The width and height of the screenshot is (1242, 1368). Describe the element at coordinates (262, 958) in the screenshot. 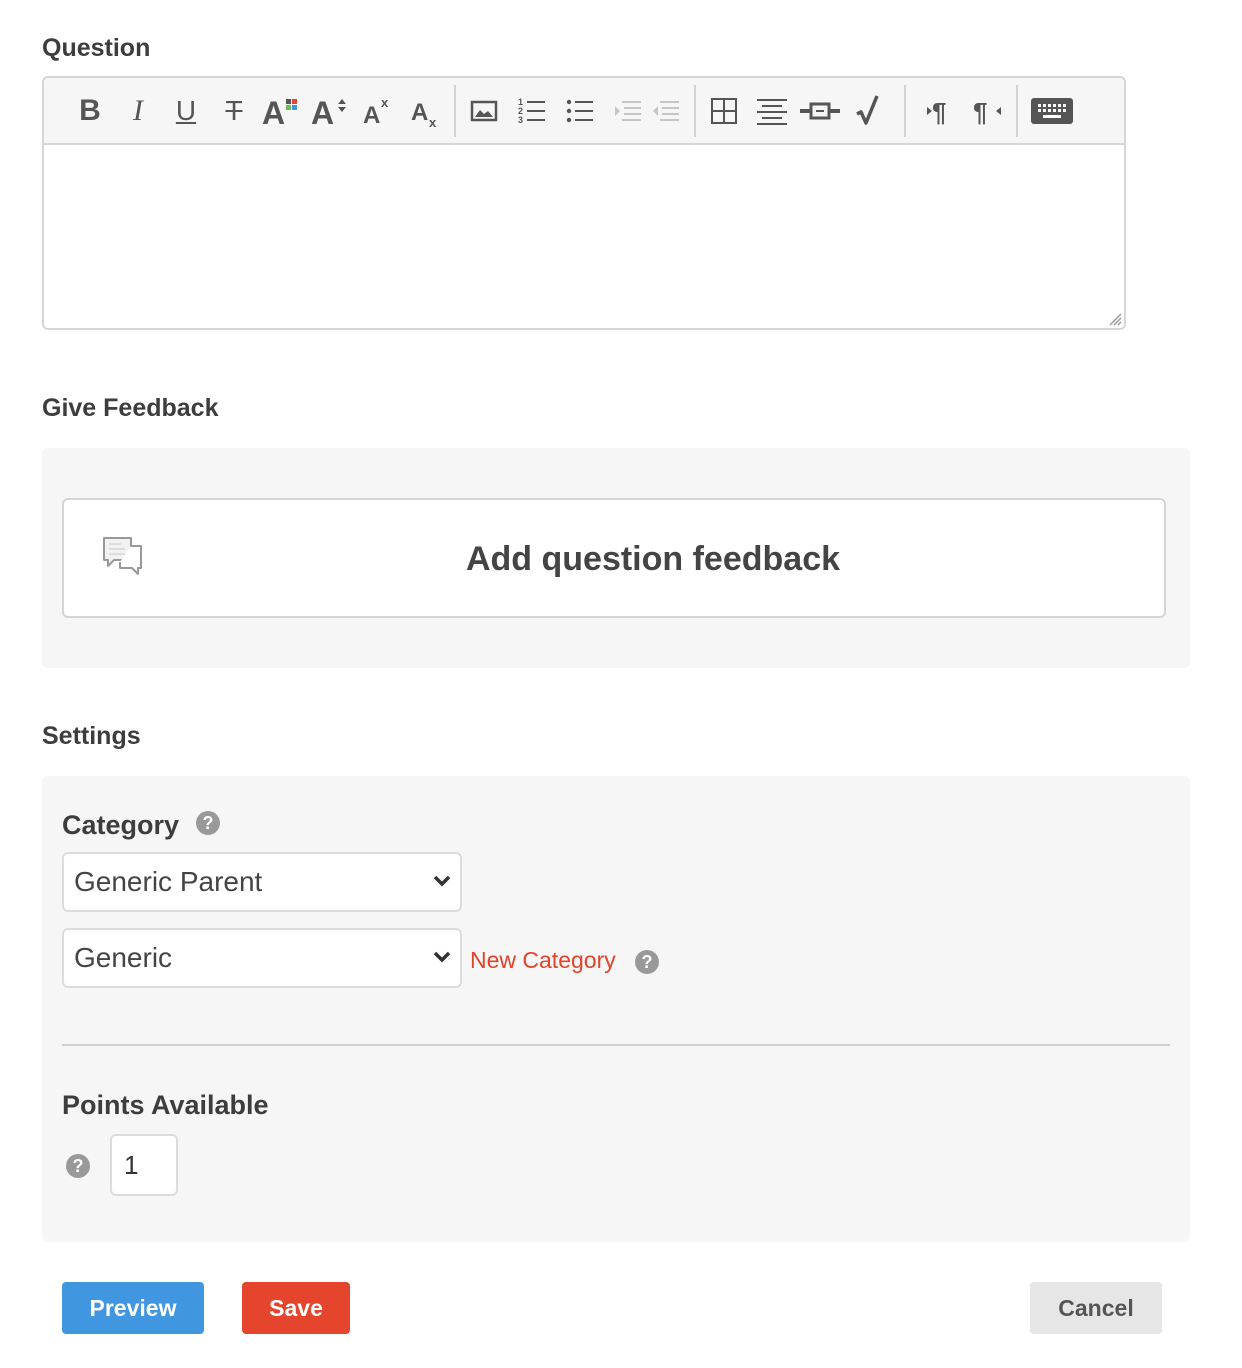

I see `category-select: Generic` at that location.